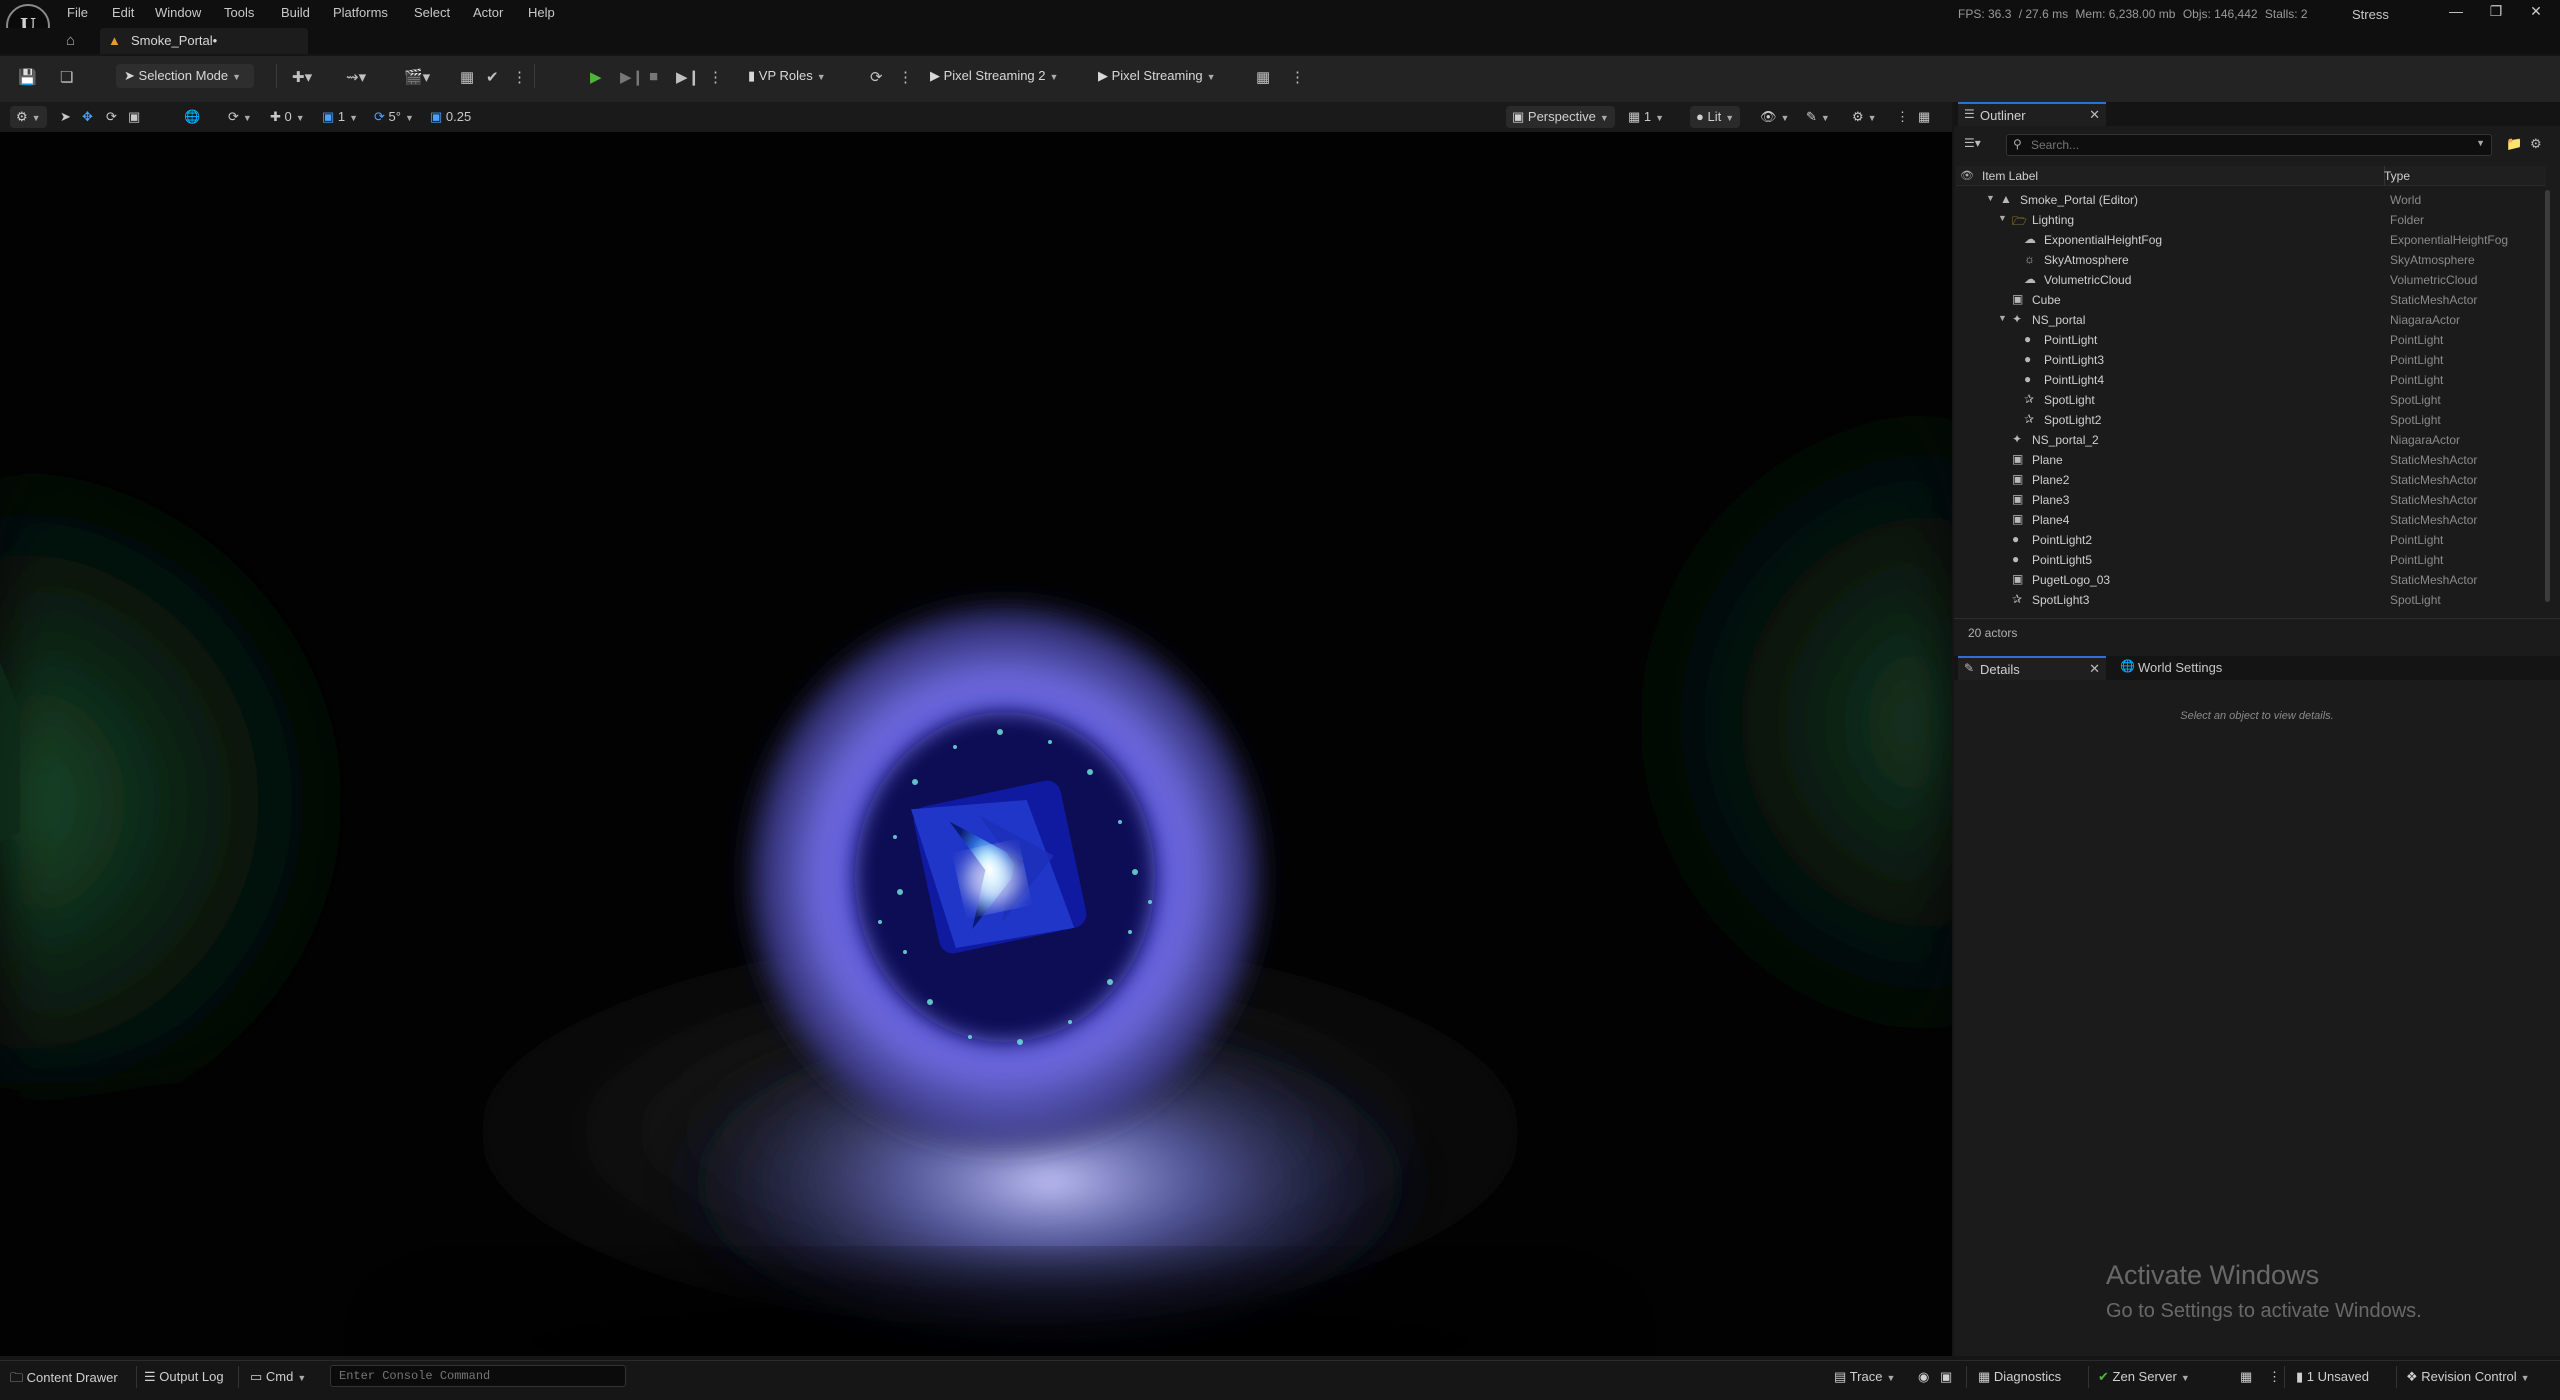 The height and width of the screenshot is (1400, 2560). I want to click on outliner-row-plane3: ▣ Plane3 StaticMeshActor, so click(2251, 500).